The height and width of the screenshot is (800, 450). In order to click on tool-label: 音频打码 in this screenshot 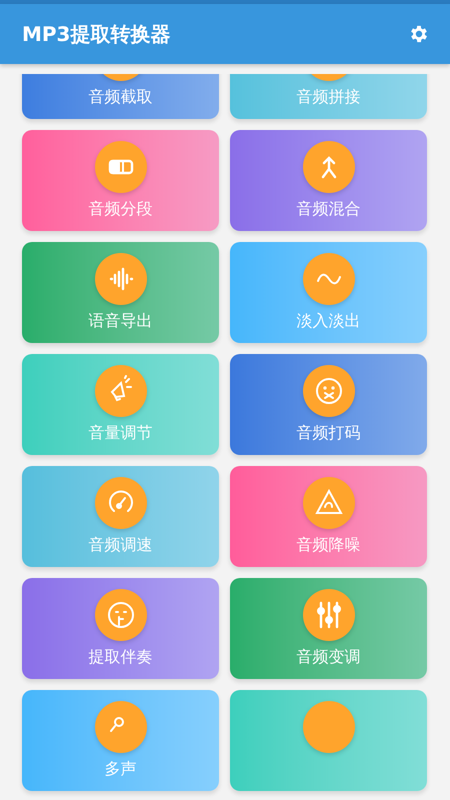, I will do `click(328, 433)`.